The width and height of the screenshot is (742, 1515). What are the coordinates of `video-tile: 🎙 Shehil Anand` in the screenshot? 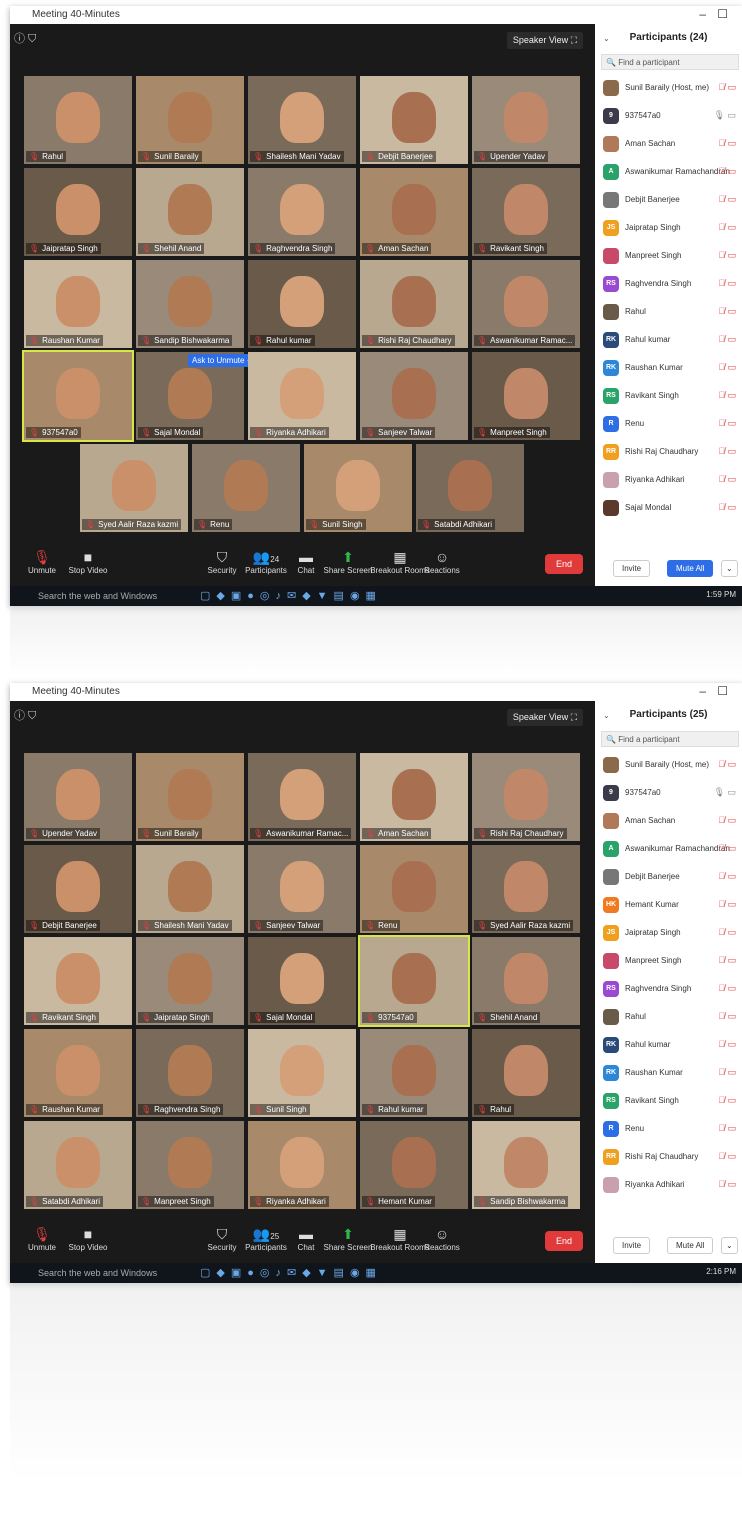 It's located at (190, 212).